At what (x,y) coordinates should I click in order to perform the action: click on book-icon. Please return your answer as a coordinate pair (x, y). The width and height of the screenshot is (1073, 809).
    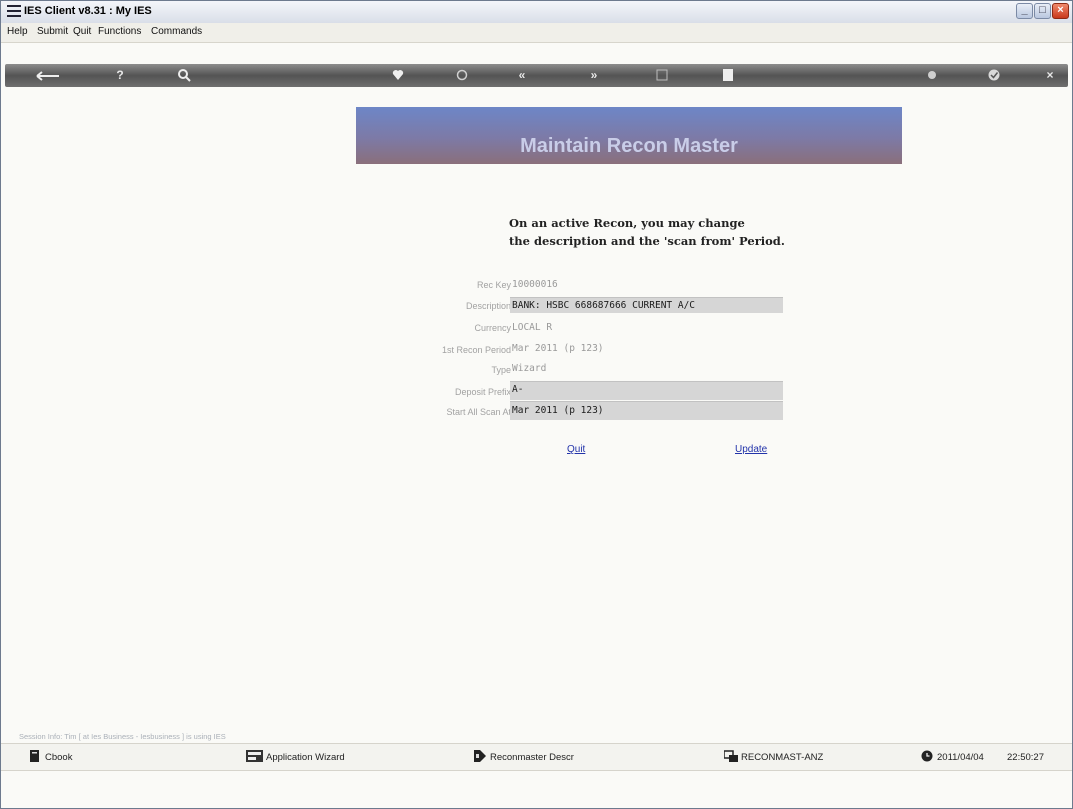
    Looking at the image, I should click on (34, 756).